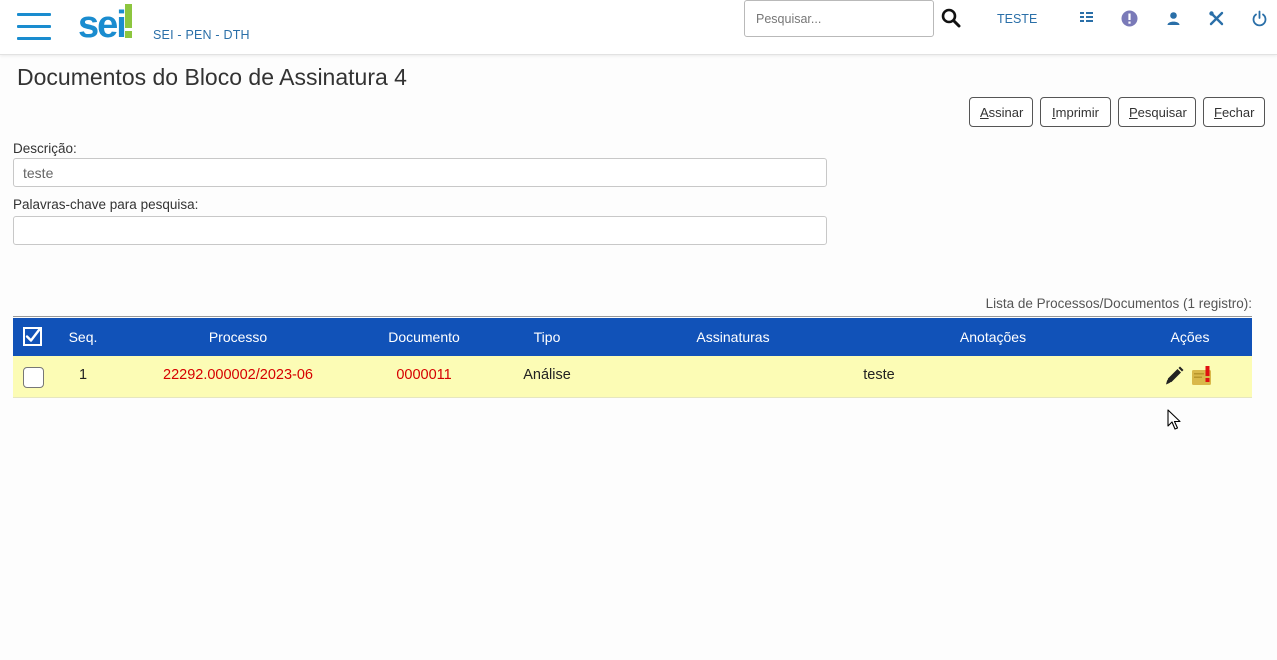  I want to click on annotation-icon, so click(1202, 376).